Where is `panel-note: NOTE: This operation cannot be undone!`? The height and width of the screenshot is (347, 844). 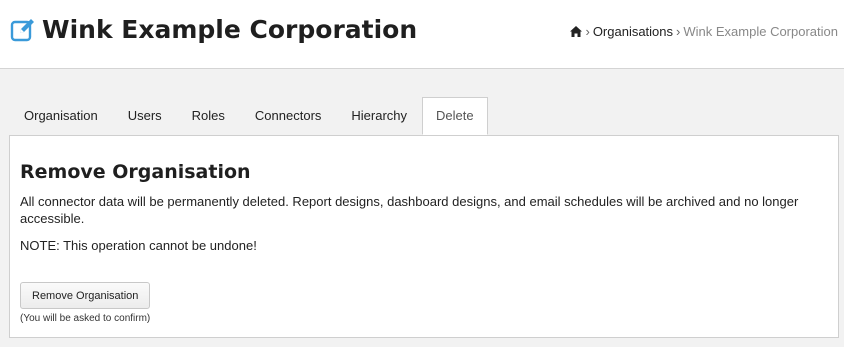
panel-note: NOTE: This operation cannot be undone! is located at coordinates (138, 245).